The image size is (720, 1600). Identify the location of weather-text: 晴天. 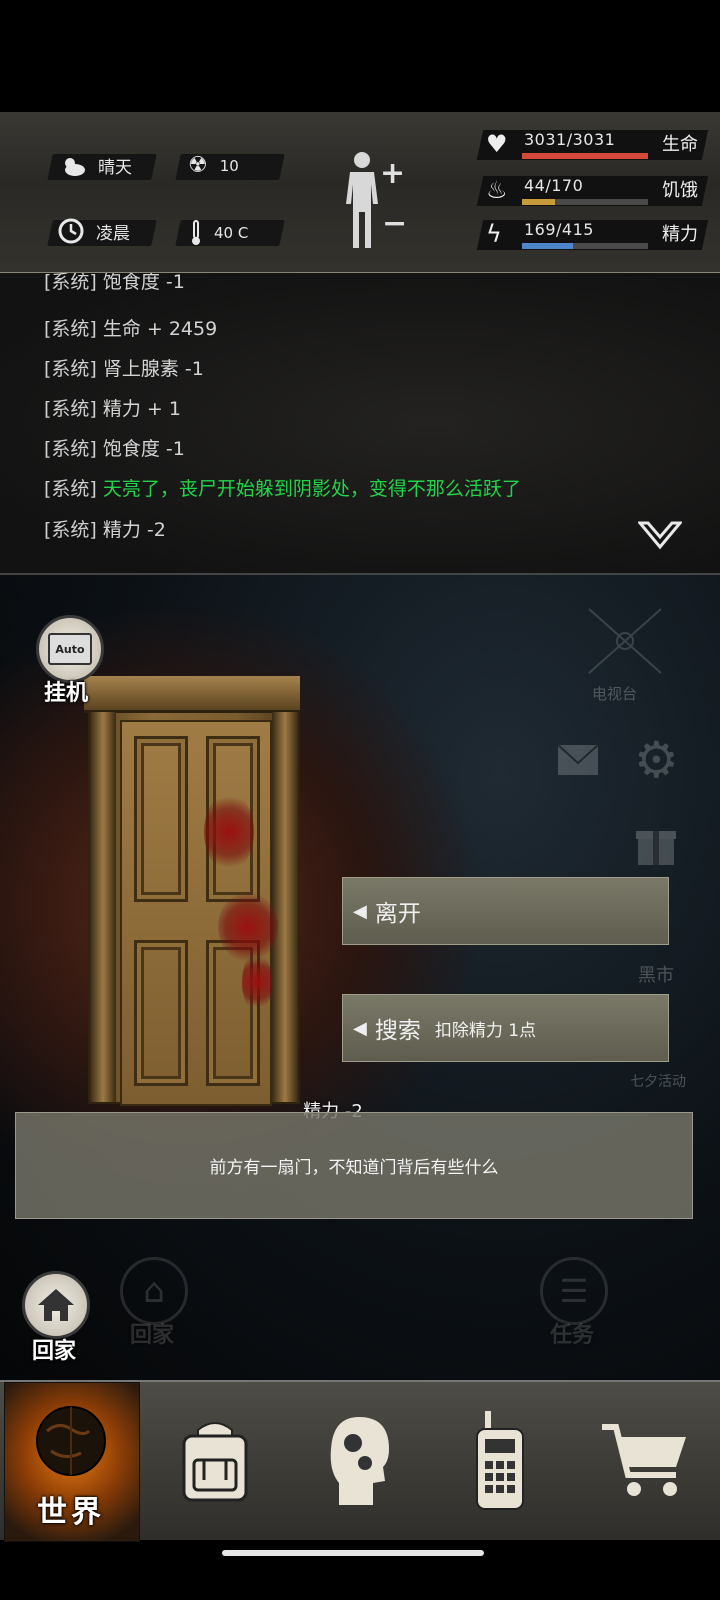
(115, 168).